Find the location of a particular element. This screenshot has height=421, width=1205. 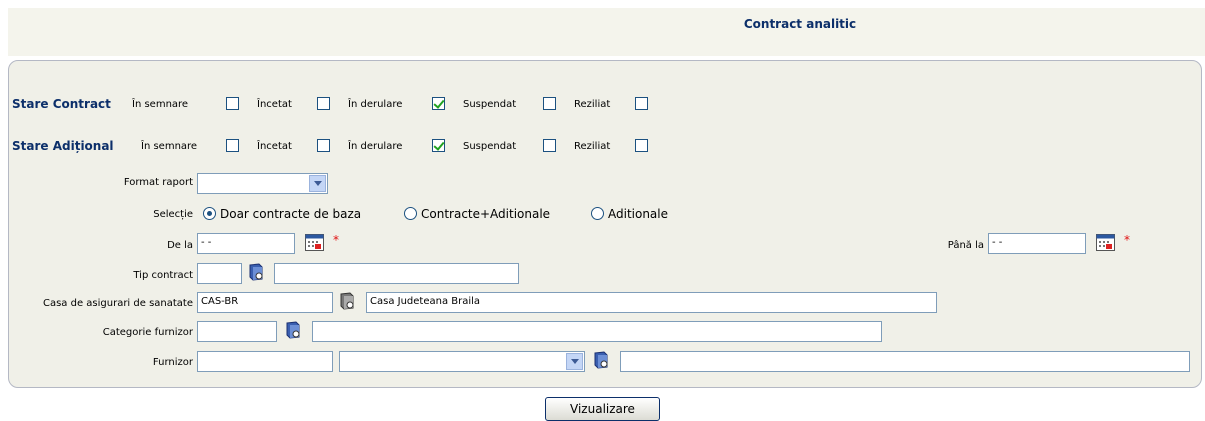

casa-code-input: CAS-BR is located at coordinates (265, 302).